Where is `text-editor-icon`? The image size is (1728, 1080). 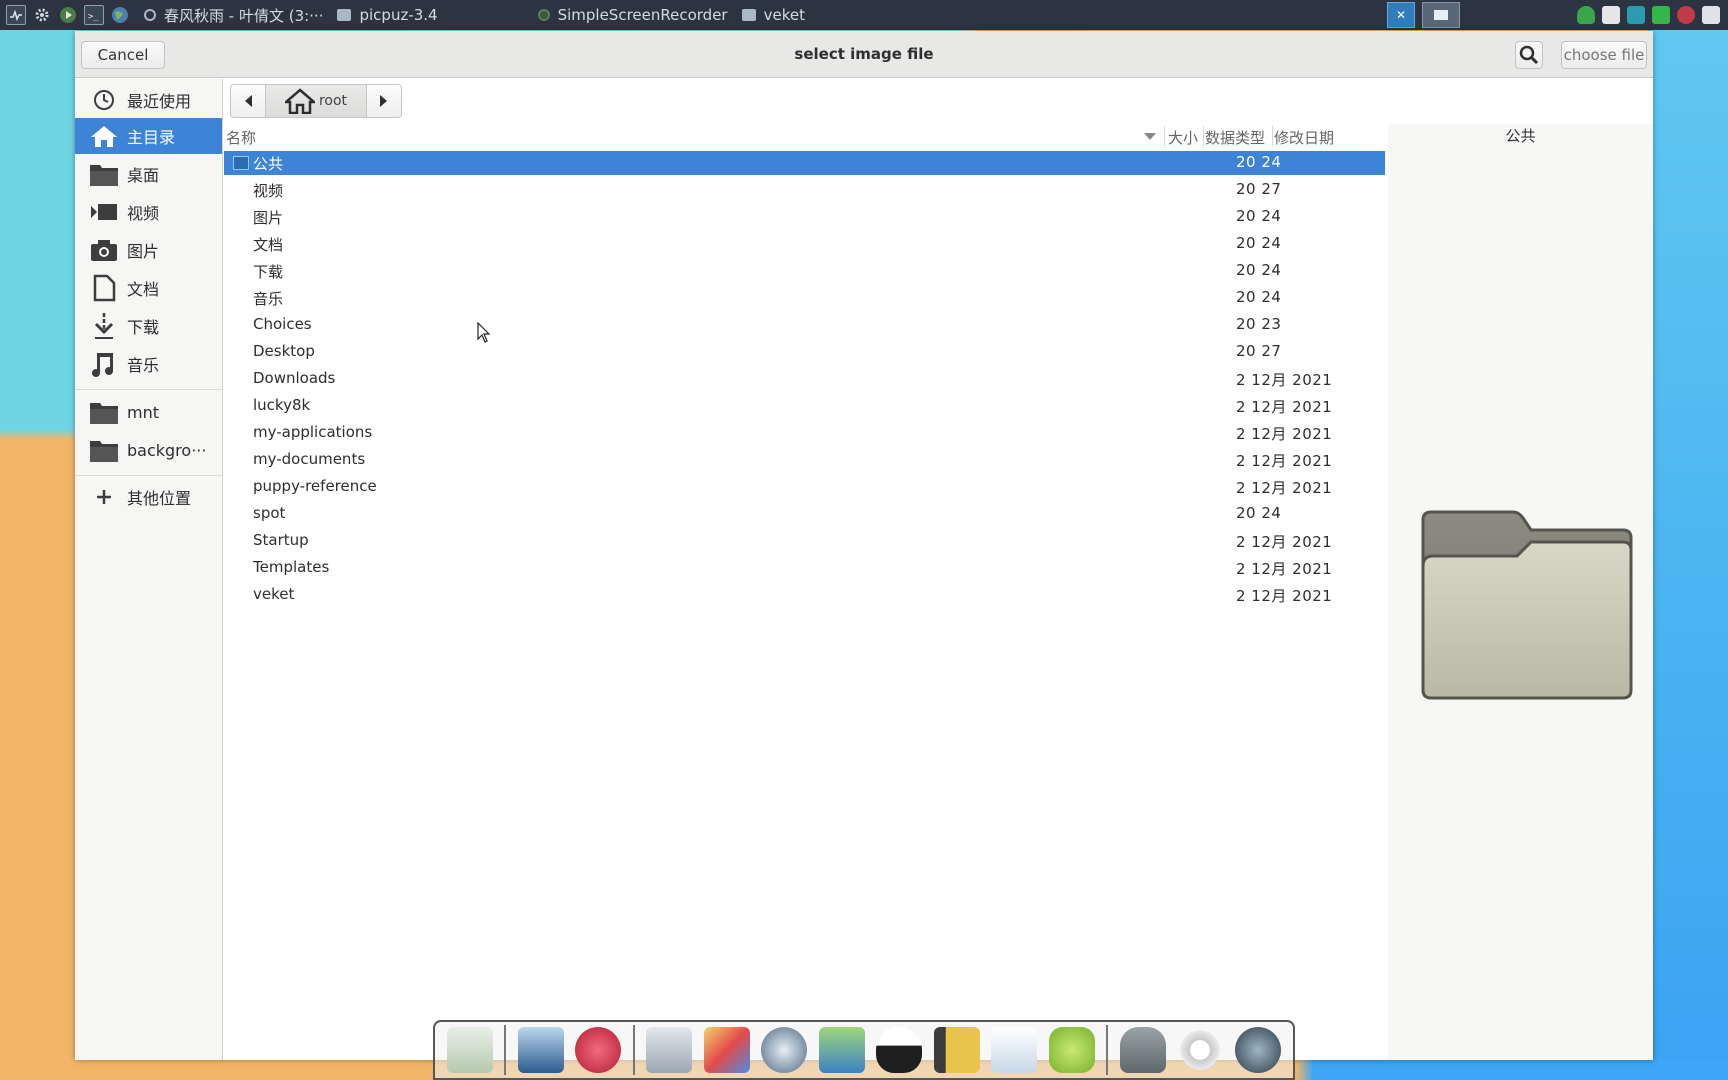
text-editor-icon is located at coordinates (669, 1050).